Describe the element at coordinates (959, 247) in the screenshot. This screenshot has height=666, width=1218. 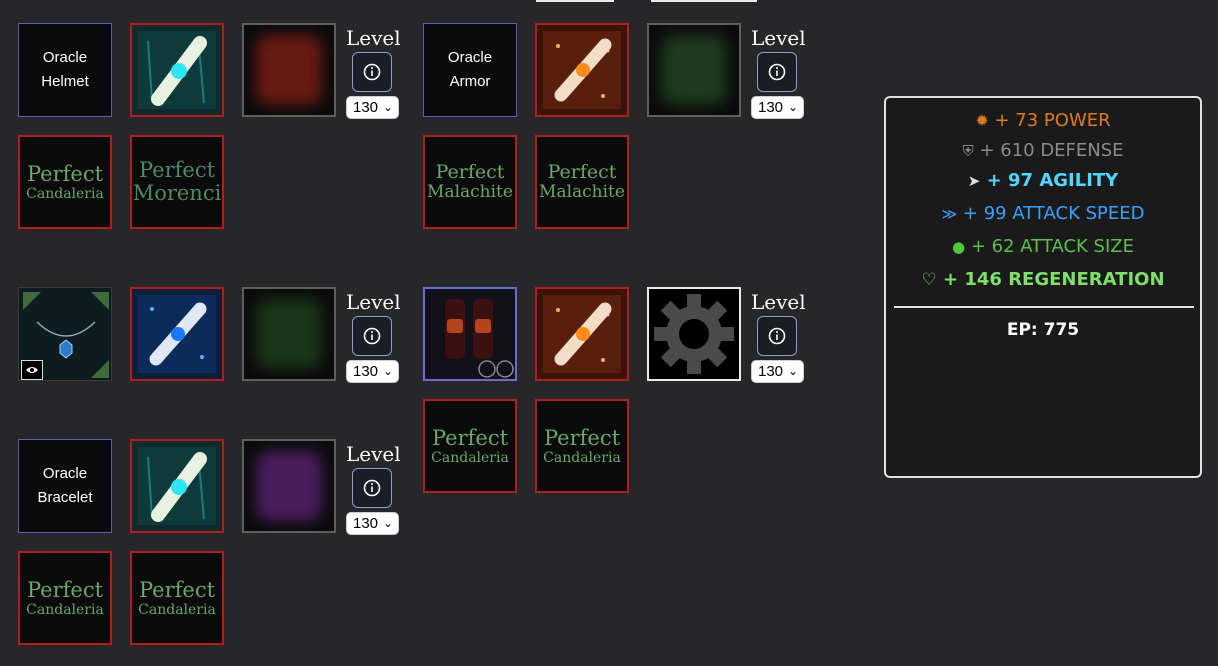
I see `planet-icon: ●` at that location.